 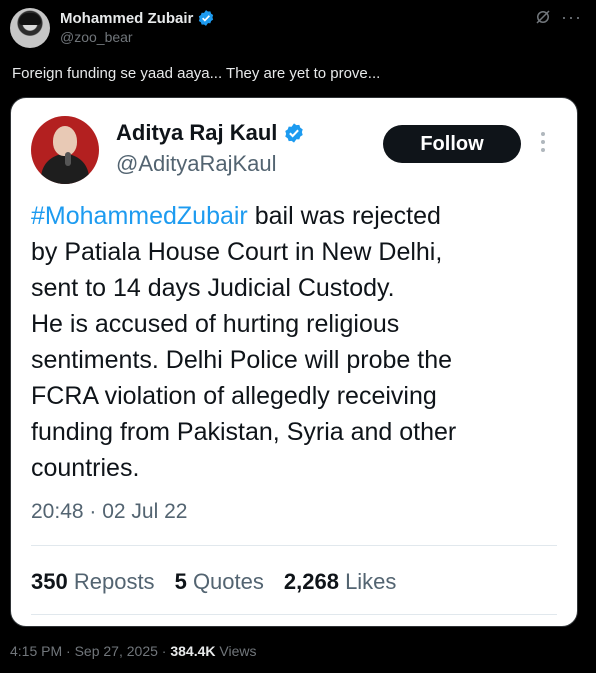 I want to click on hashtag-link: #MohammedZubair, so click(x=139, y=216).